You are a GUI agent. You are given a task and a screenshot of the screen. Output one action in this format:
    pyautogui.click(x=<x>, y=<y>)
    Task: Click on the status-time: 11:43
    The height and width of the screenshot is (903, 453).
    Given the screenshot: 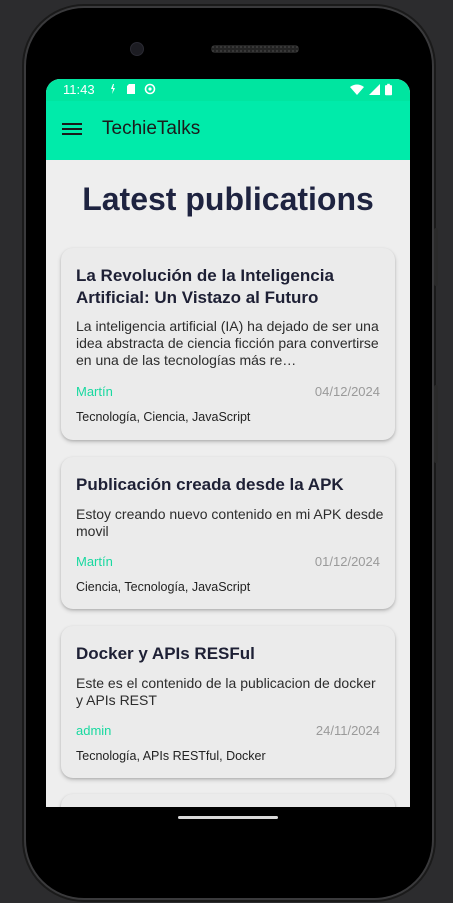 What is the action you would take?
    pyautogui.click(x=79, y=89)
    